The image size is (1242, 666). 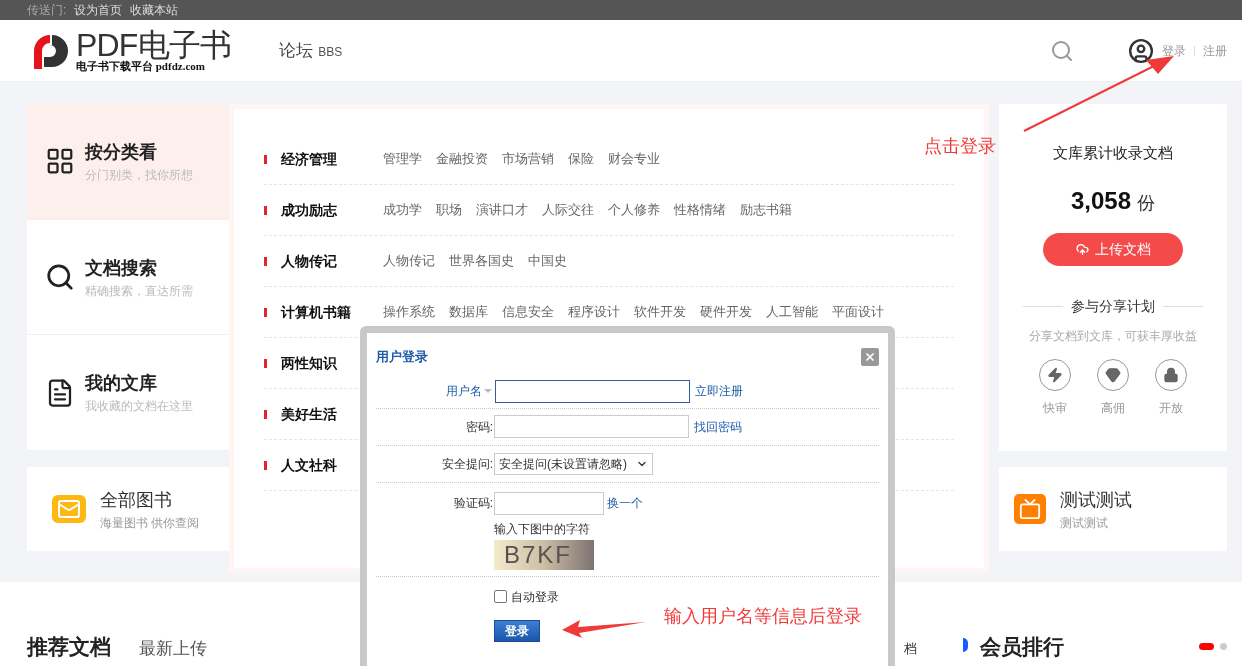 What do you see at coordinates (858, 312) in the screenshot?
I see `category-tag: 平面设计` at bounding box center [858, 312].